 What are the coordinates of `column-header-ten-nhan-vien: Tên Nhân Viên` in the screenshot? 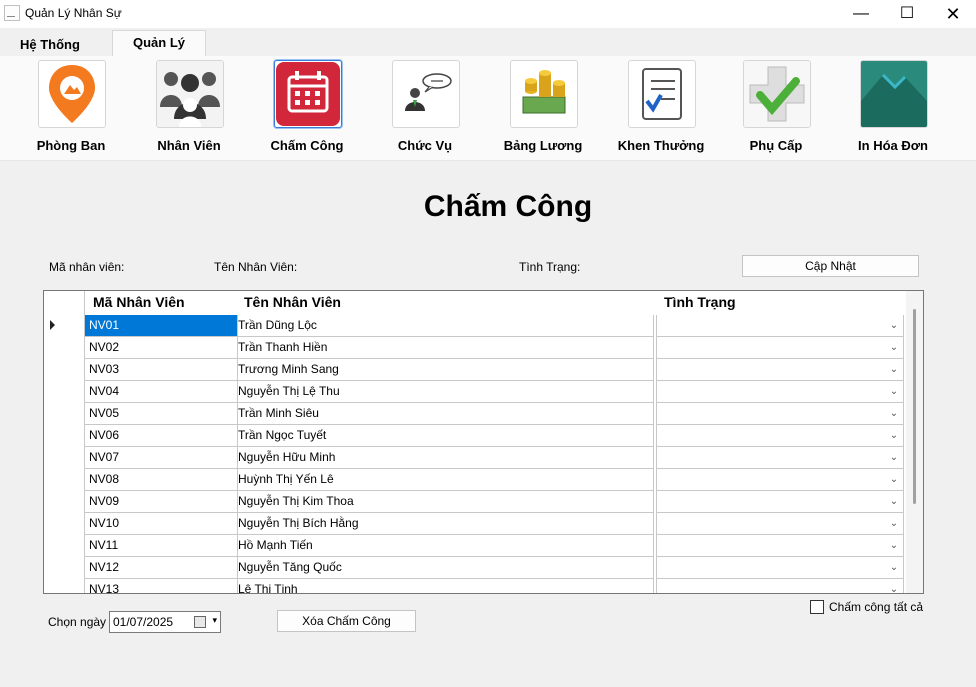 It's located at (292, 302).